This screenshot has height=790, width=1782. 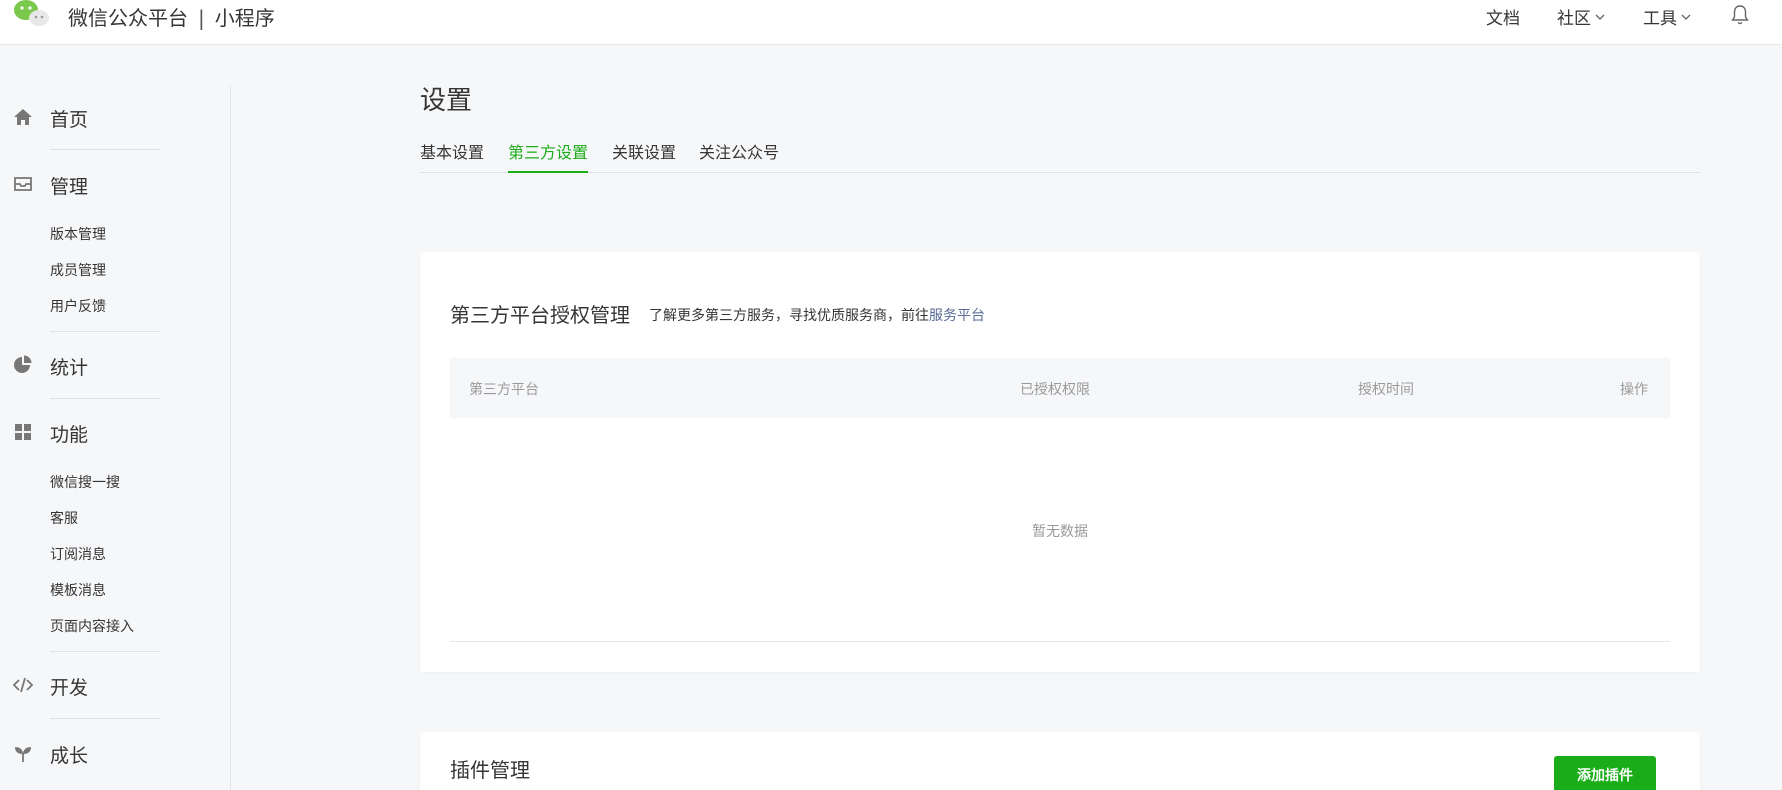 I want to click on page-title: 设置, so click(x=446, y=101).